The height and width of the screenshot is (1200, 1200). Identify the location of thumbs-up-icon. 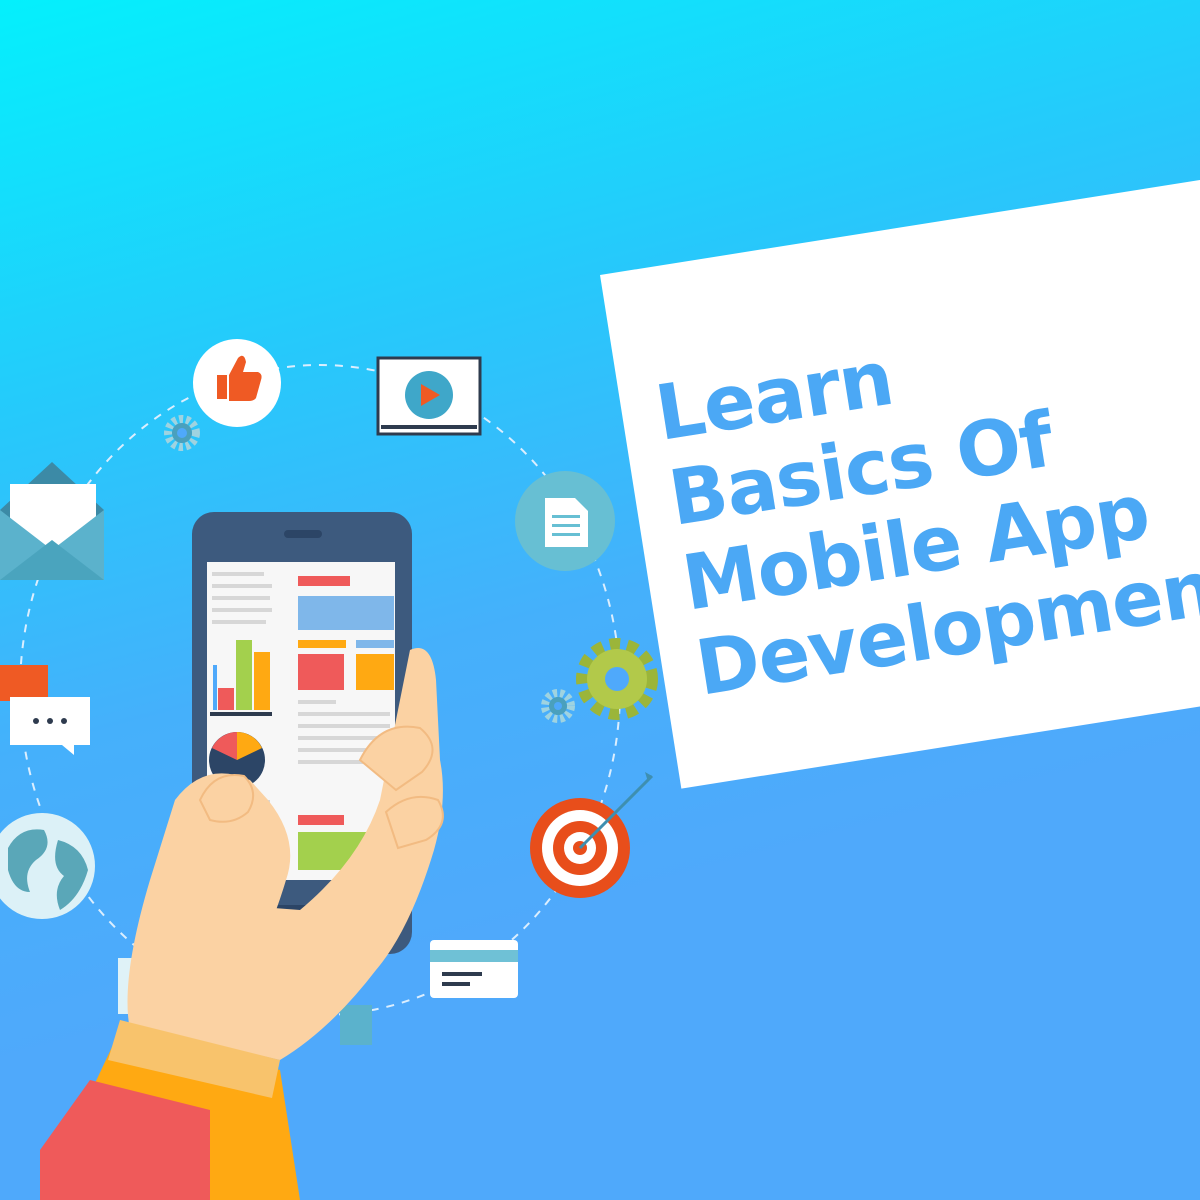
(237, 383).